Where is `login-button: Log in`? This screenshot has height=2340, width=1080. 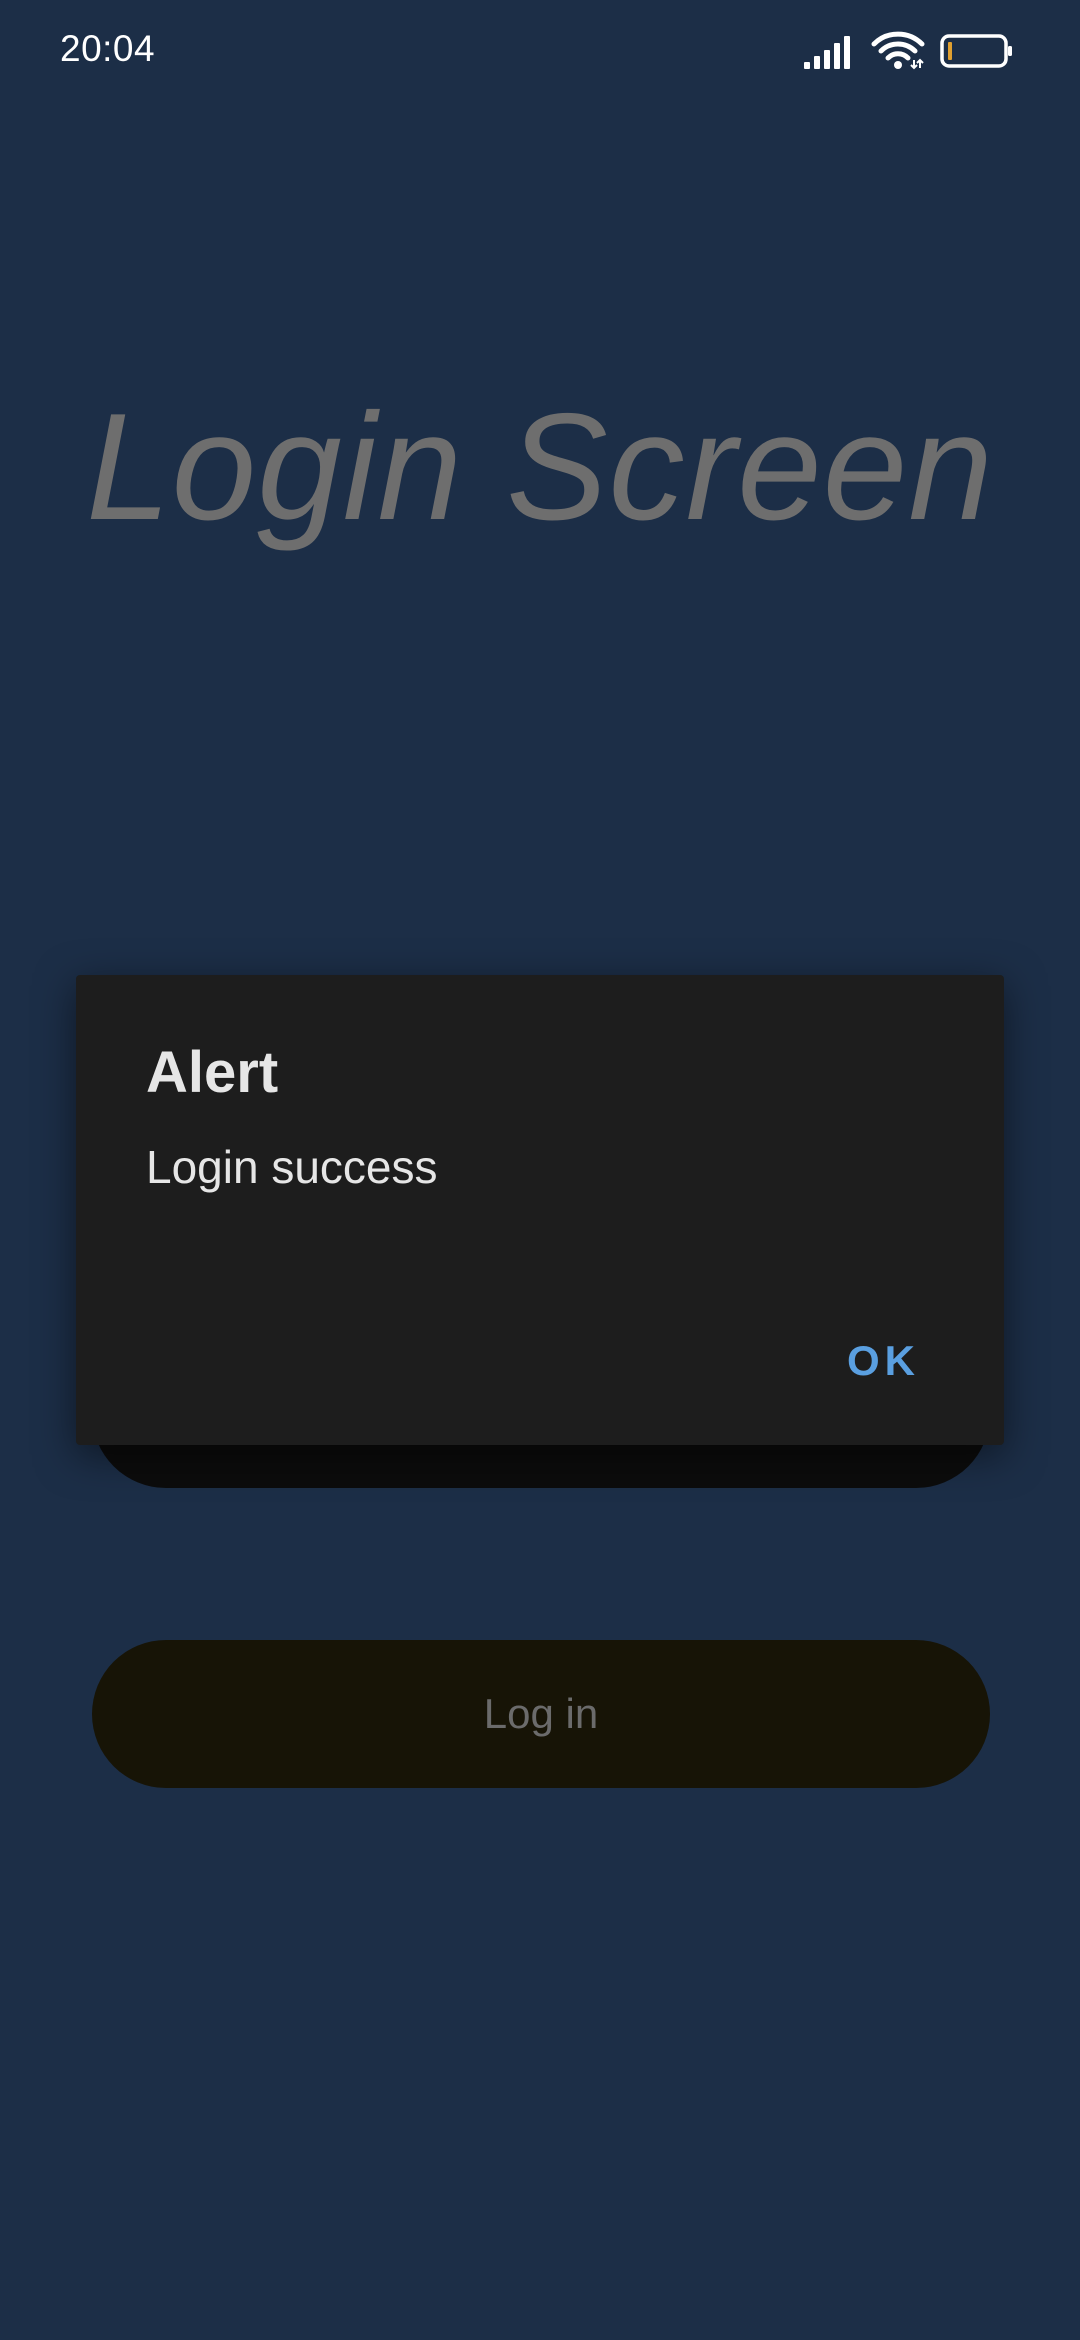 login-button: Log in is located at coordinates (541, 1714).